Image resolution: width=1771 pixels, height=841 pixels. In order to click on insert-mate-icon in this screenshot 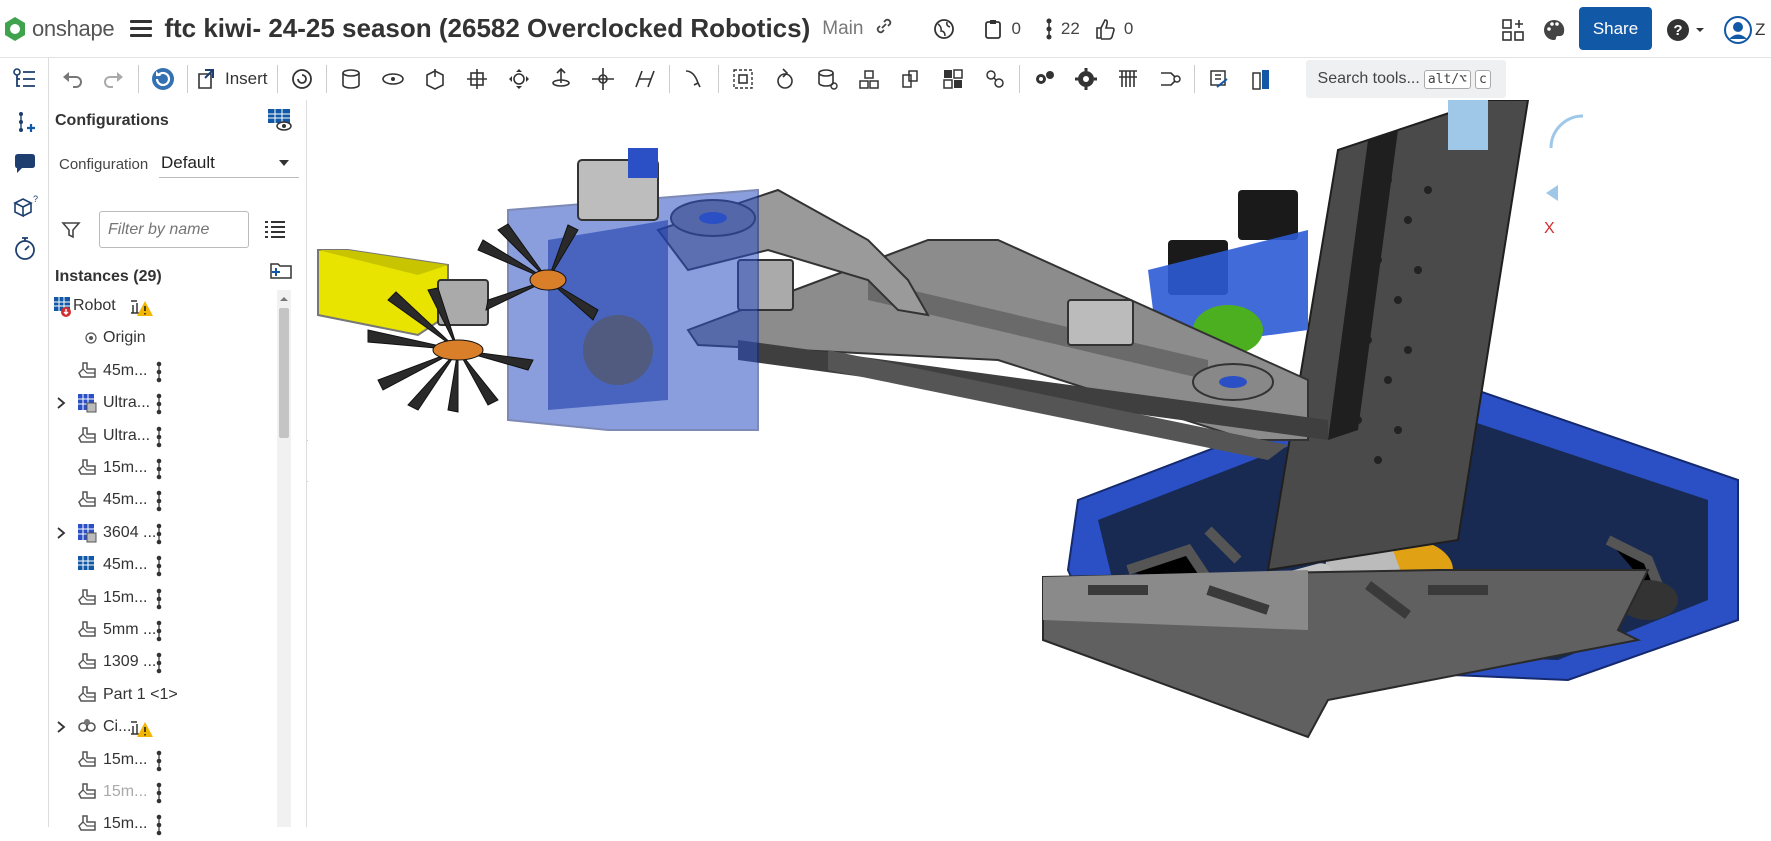, I will do `click(25, 123)`.